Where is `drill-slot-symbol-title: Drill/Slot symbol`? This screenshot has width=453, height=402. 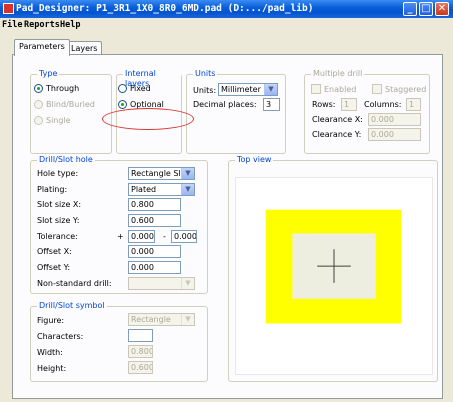 drill-slot-symbol-title: Drill/Slot symbol is located at coordinates (72, 306).